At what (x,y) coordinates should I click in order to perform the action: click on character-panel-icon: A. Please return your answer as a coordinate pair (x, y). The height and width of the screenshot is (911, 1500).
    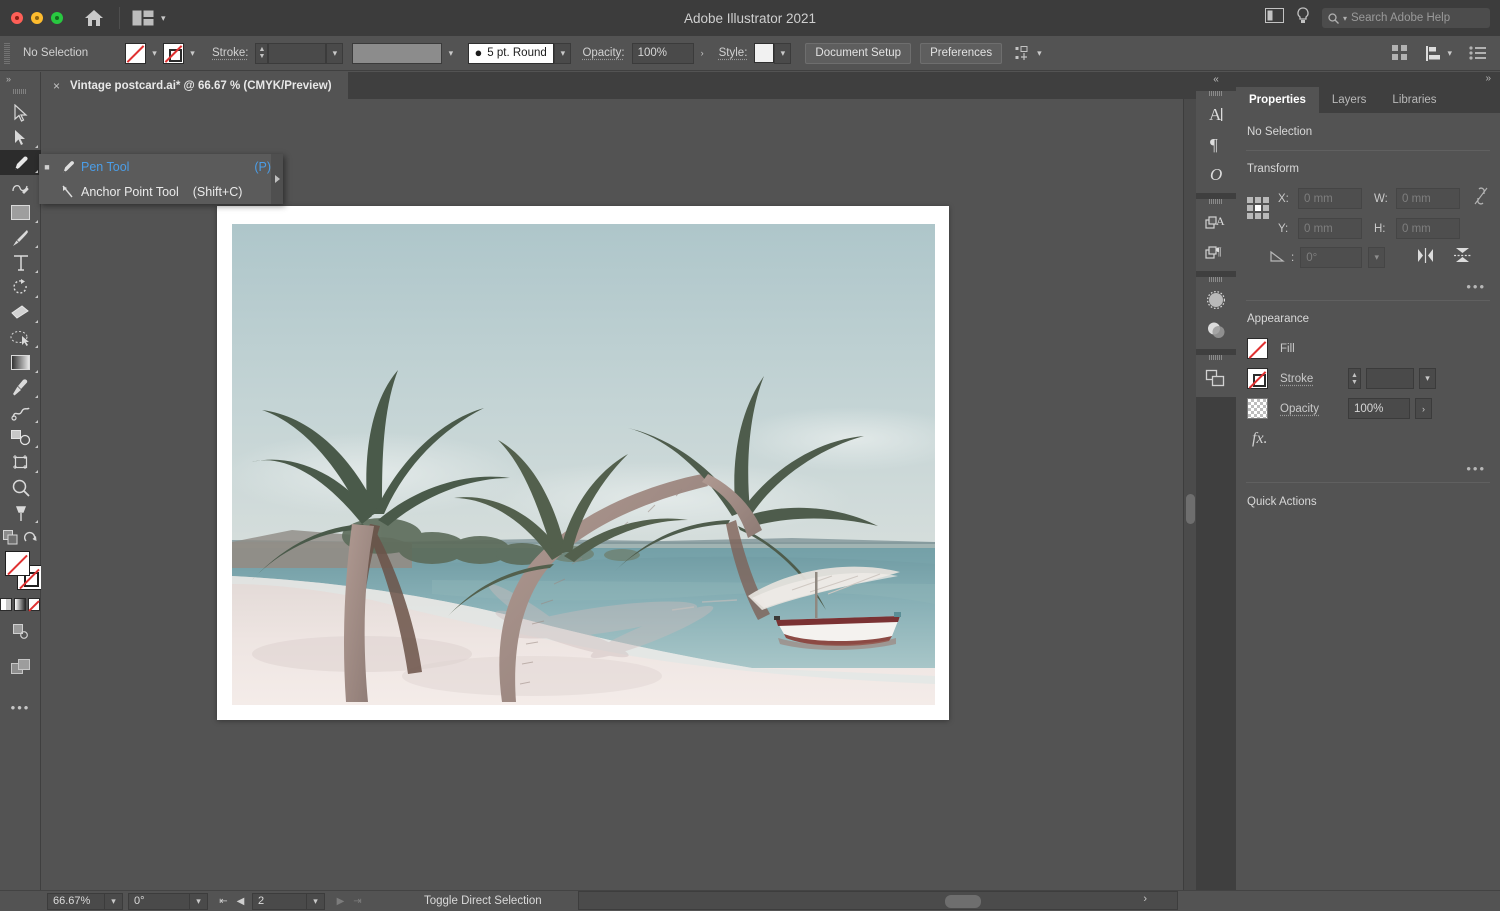
    Looking at the image, I should click on (1216, 114).